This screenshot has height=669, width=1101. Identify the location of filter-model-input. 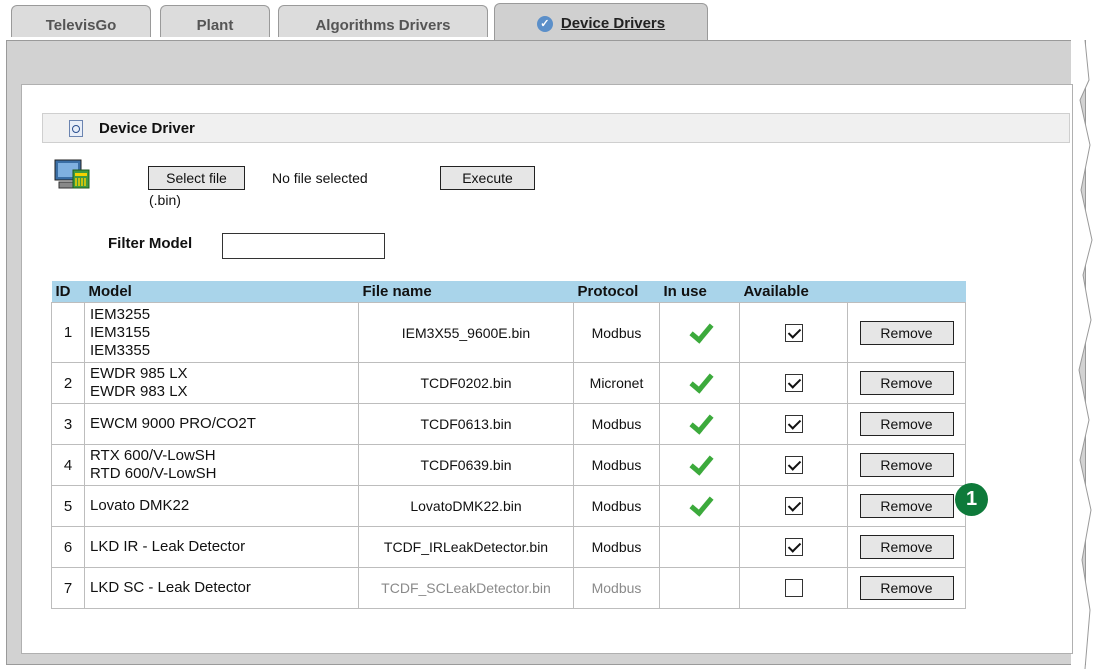
(303, 246).